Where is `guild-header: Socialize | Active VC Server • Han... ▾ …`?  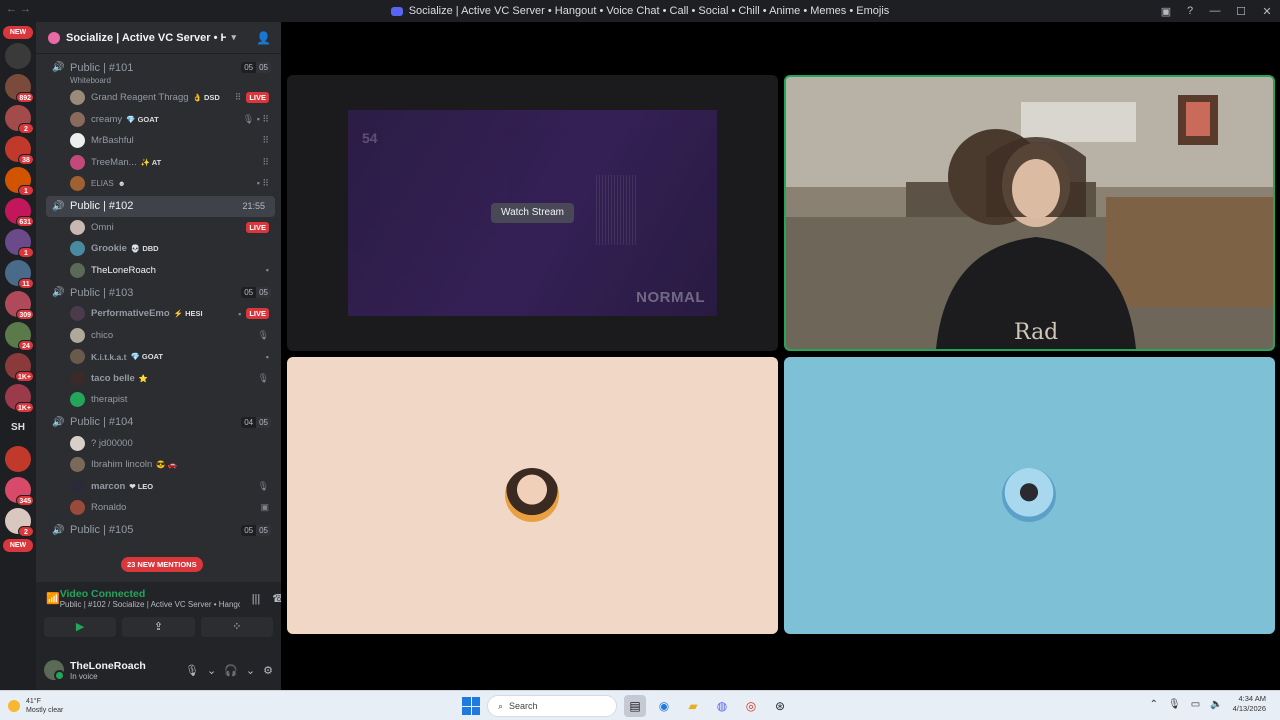 guild-header: Socialize | Active VC Server • Han... ▾ … is located at coordinates (158, 38).